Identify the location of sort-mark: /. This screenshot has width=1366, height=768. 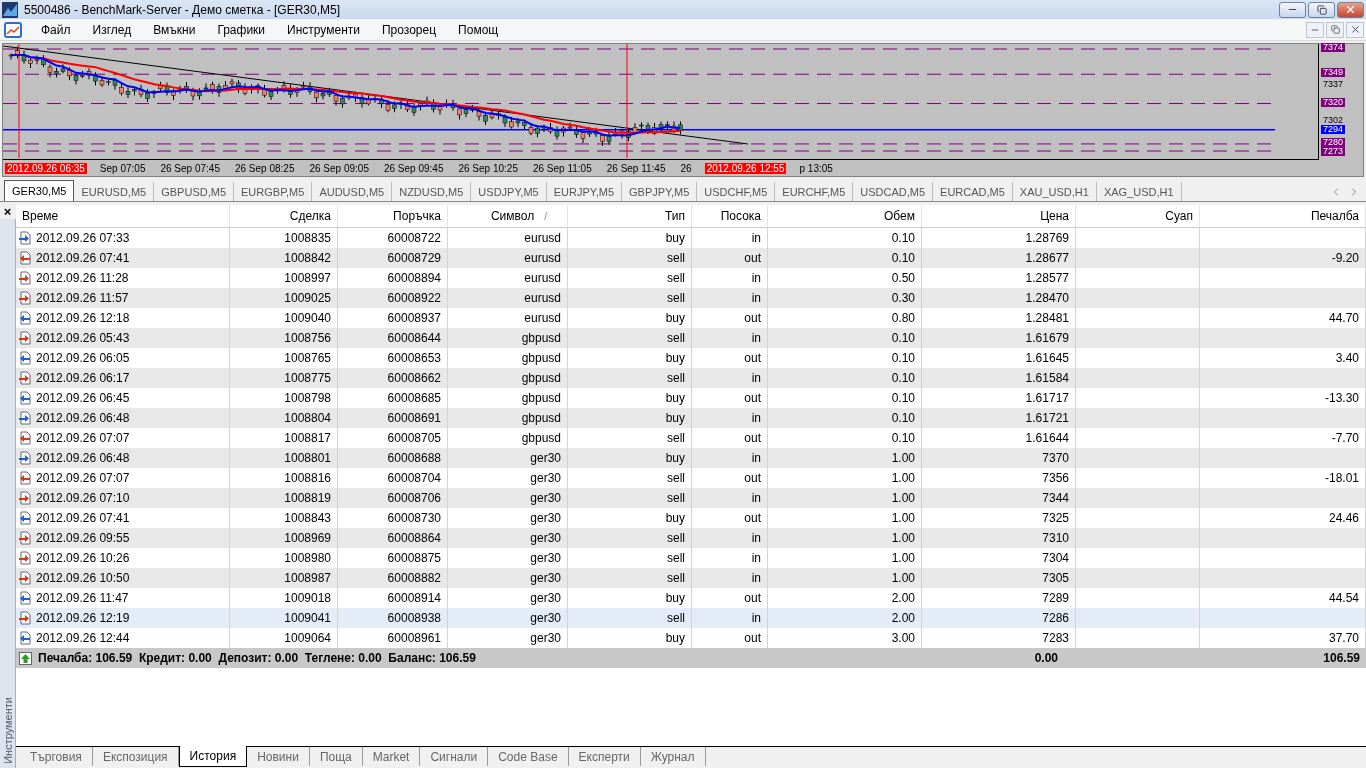
(546, 216).